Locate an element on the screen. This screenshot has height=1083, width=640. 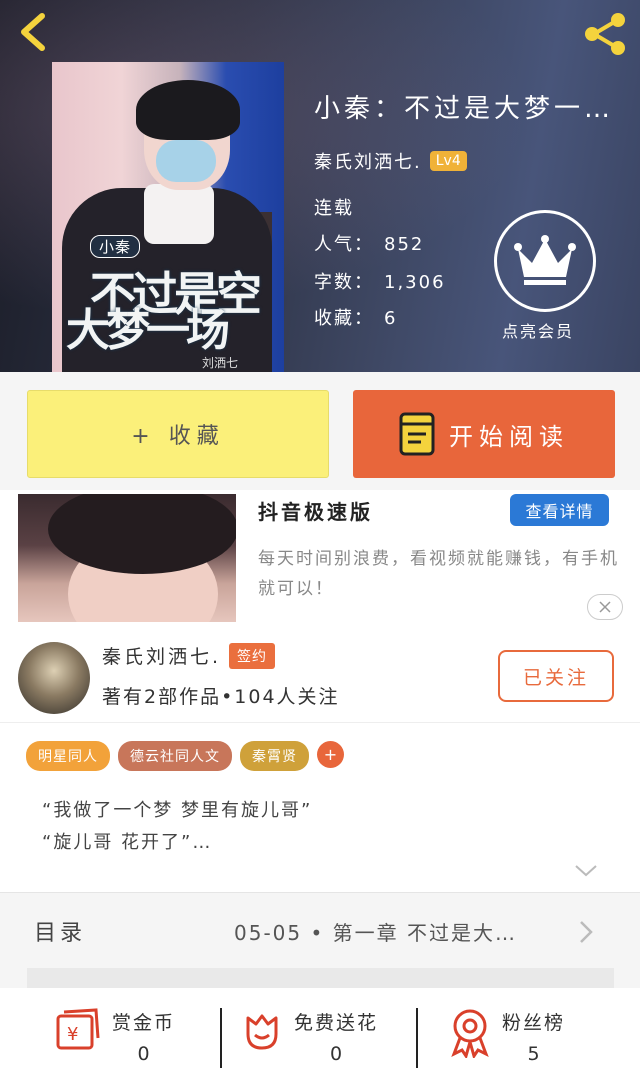
share-button is located at coordinates (605, 34).